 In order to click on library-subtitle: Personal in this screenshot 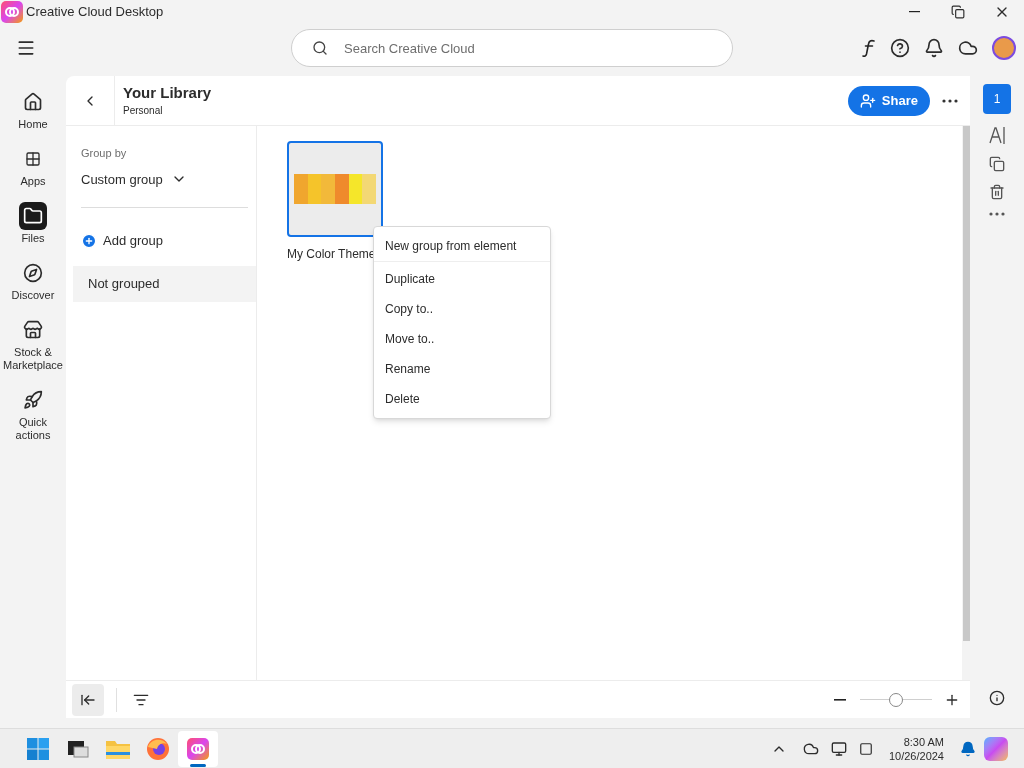, I will do `click(143, 111)`.